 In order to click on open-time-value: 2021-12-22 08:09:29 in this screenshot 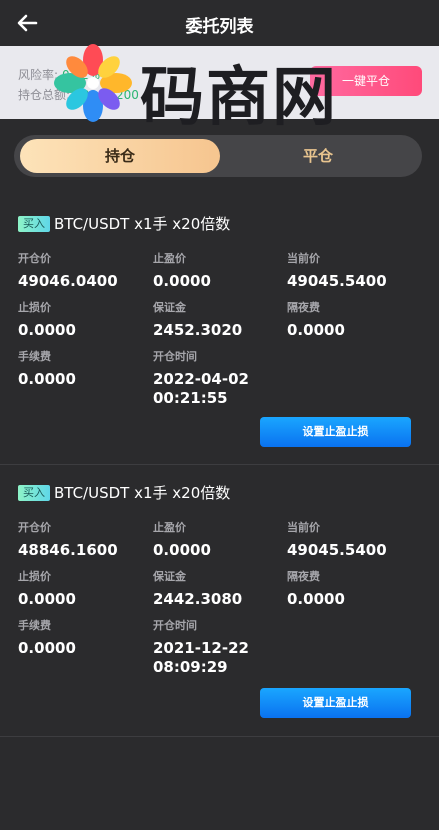, I will do `click(218, 658)`.